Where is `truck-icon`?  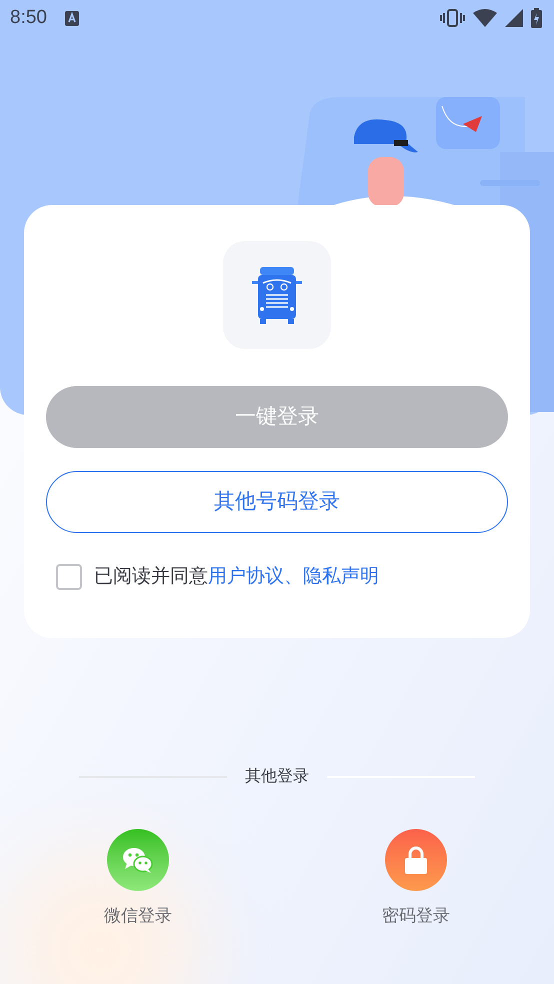
truck-icon is located at coordinates (277, 295).